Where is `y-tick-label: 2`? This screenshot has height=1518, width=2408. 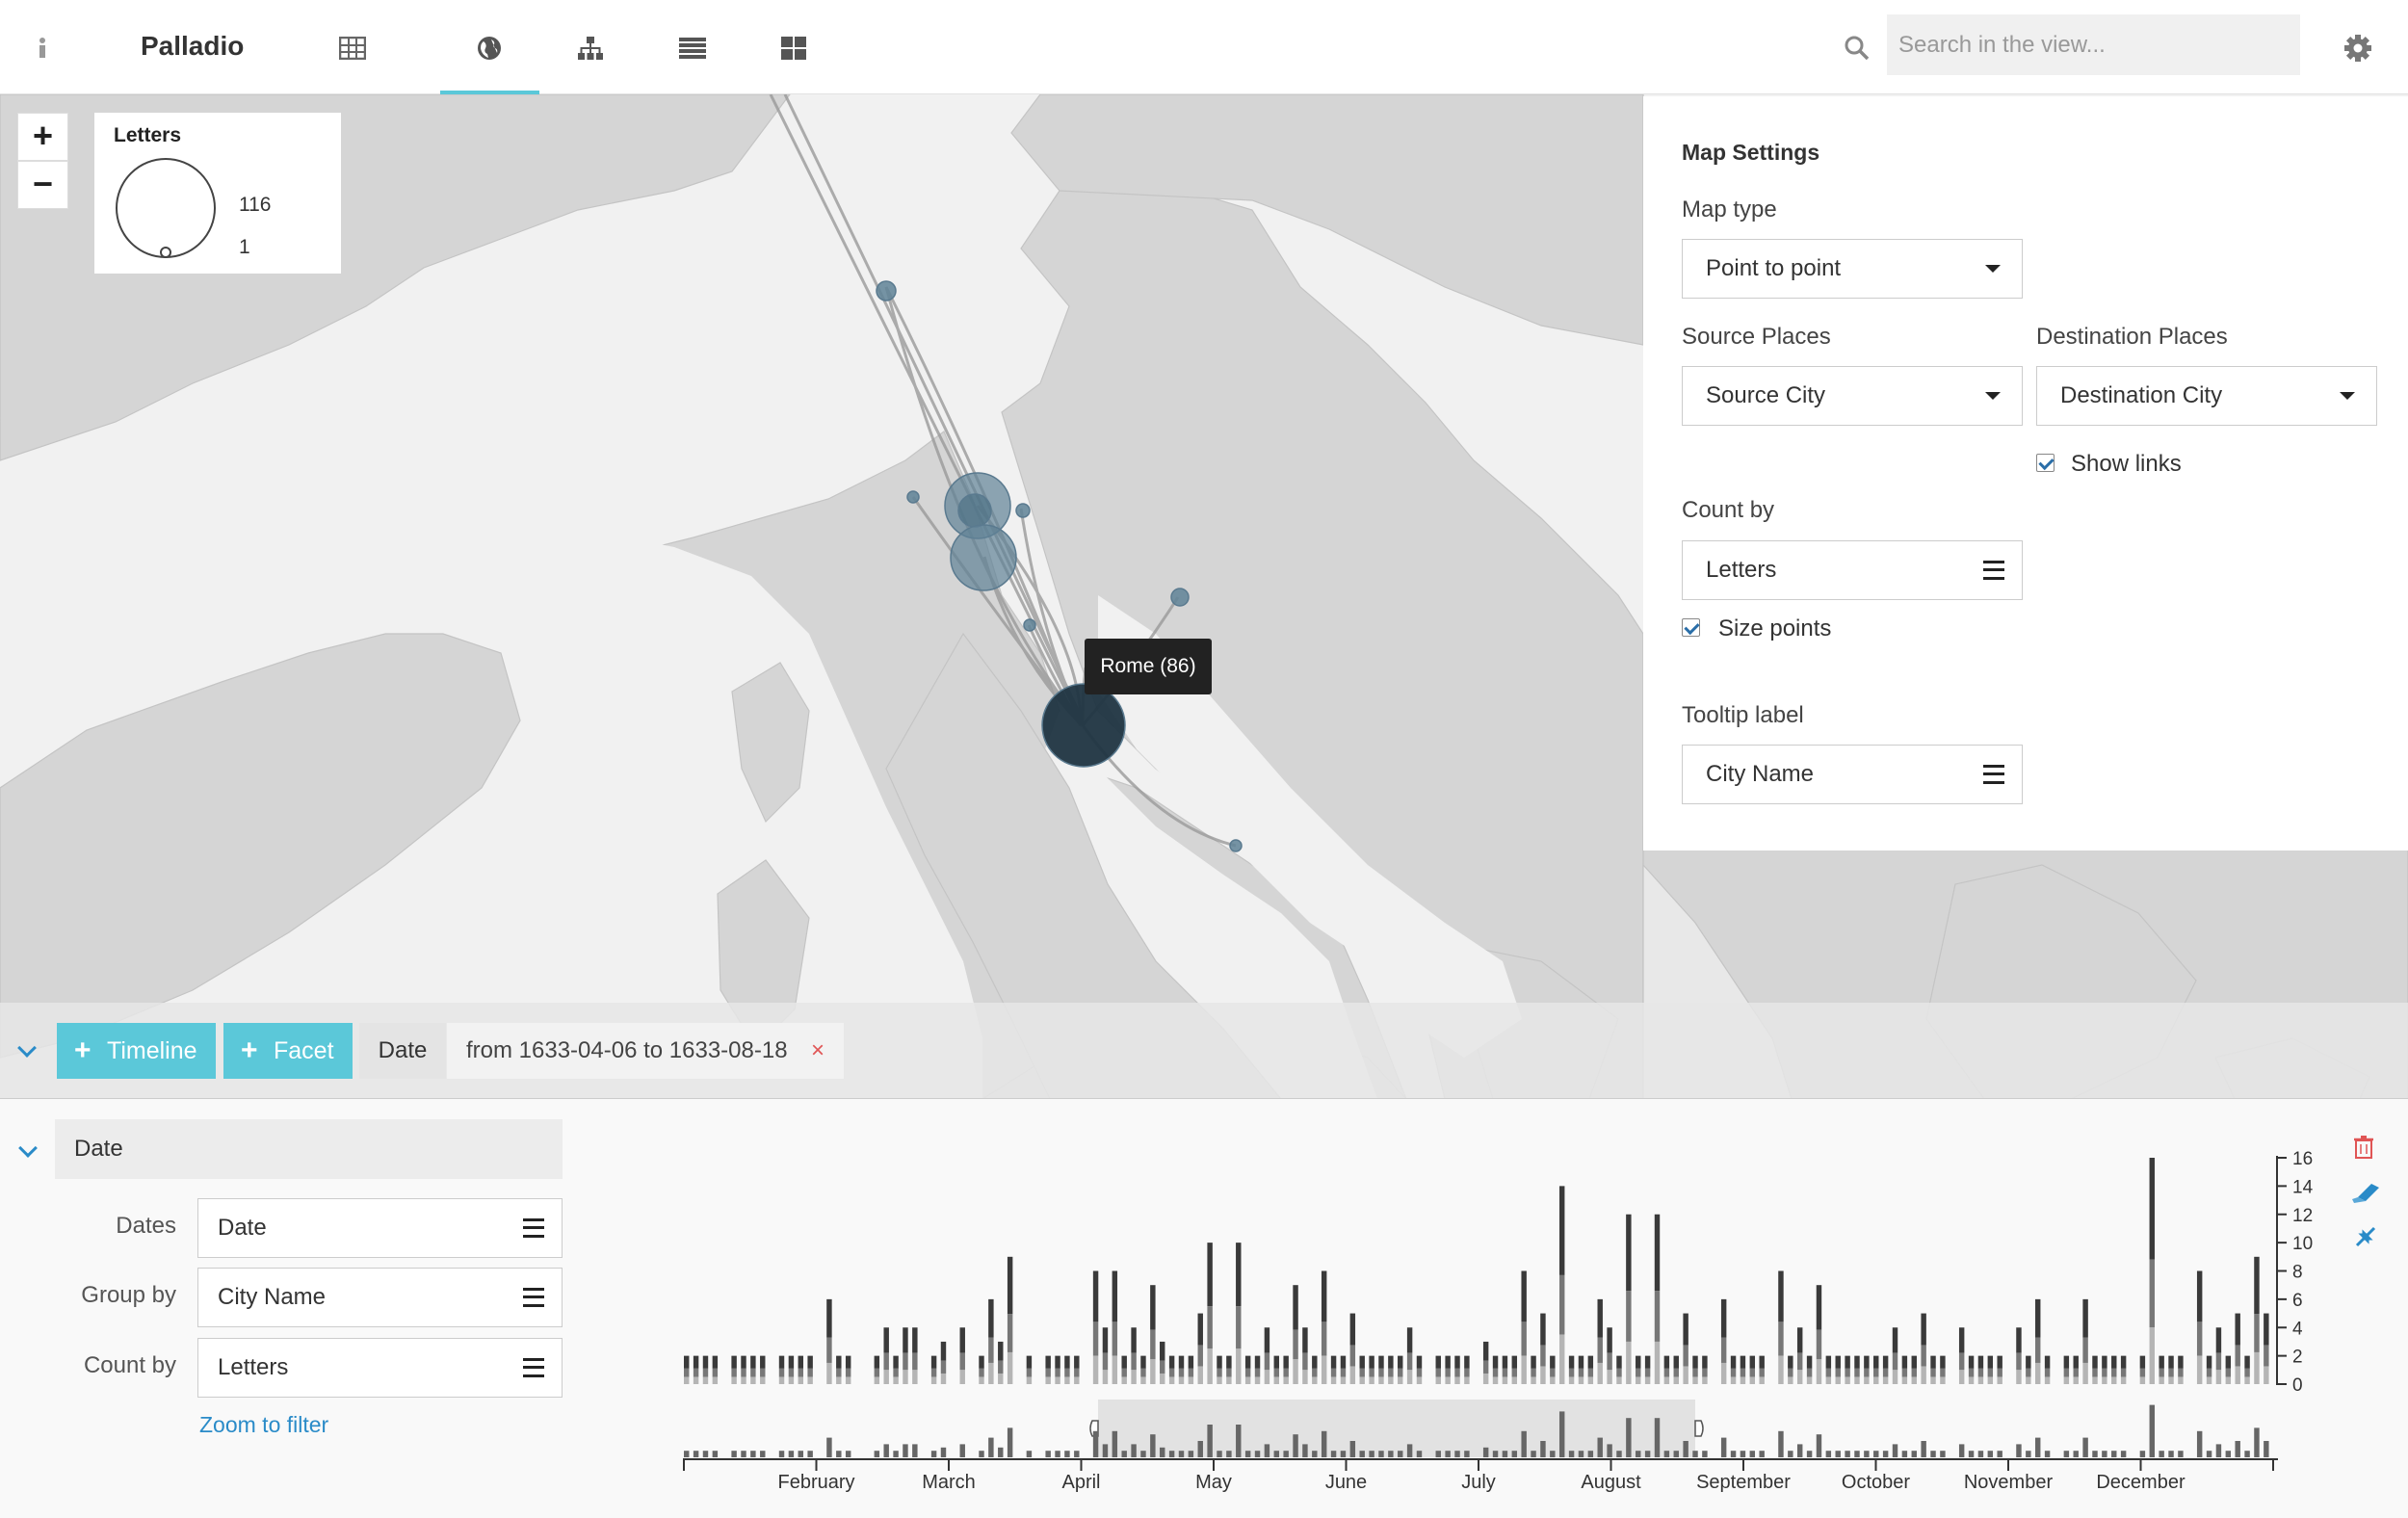
y-tick-label: 2 is located at coordinates (2297, 1358).